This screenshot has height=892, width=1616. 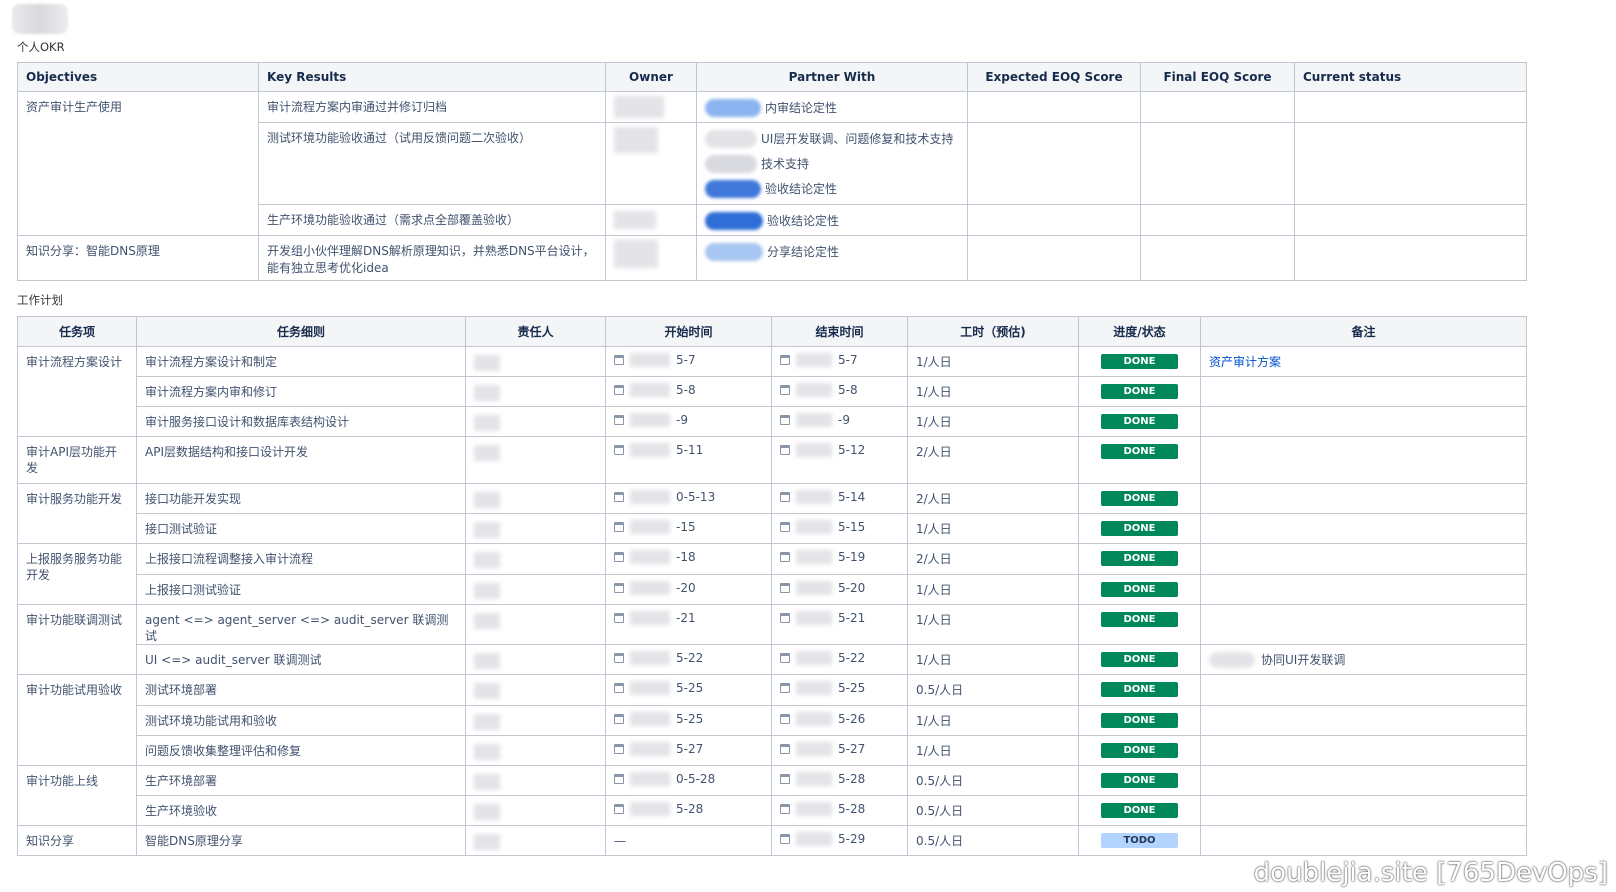 I want to click on task-detail-text: 上报接口测试验证, so click(x=193, y=590).